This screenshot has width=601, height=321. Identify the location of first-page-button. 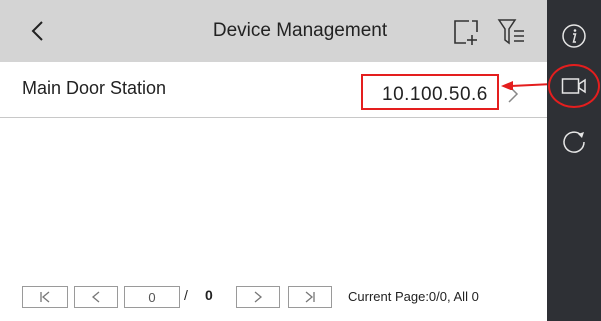
(45, 297).